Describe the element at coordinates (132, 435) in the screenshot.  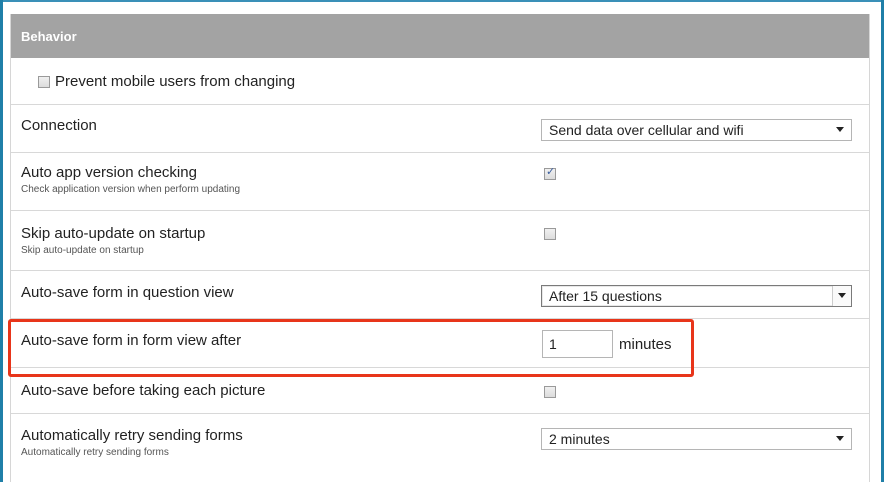
I see `retry-sending-label: Automatically retry sending forms` at that location.